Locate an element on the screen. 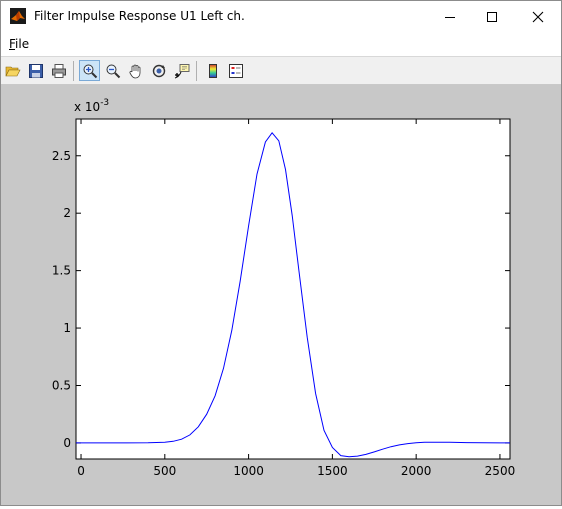  minimize-button is located at coordinates (450, 16).